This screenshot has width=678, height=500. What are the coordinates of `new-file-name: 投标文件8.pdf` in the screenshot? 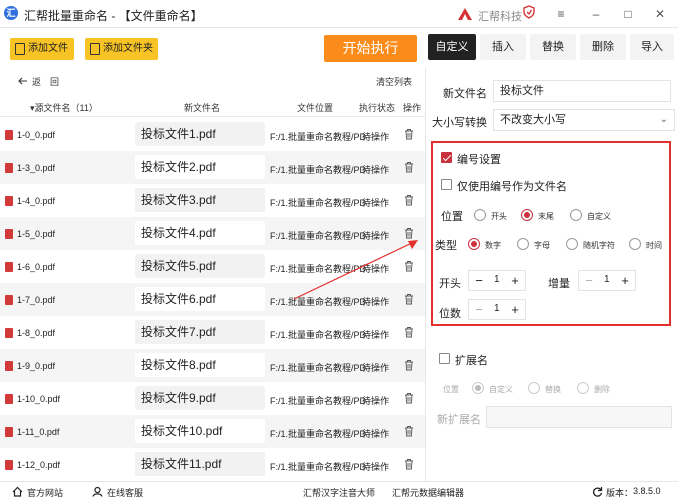 It's located at (200, 365).